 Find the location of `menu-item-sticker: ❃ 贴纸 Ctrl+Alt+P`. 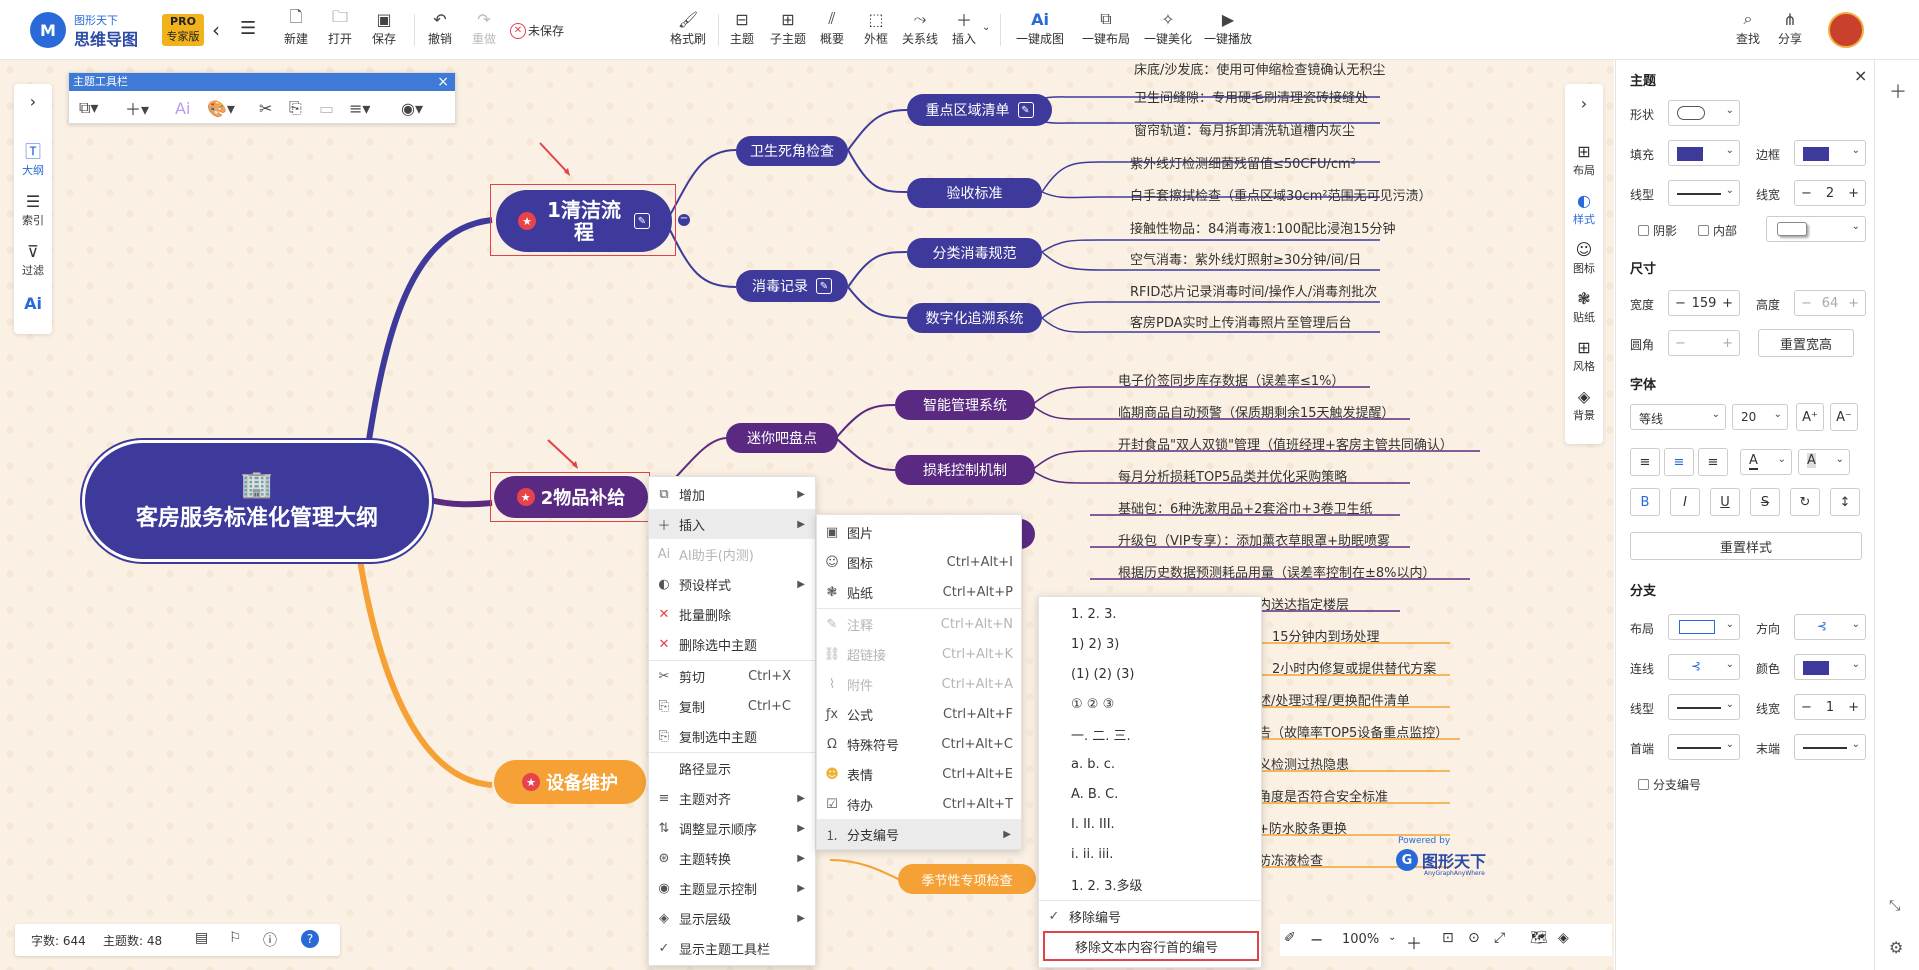

menu-item-sticker: ❃ 贴纸 Ctrl+Alt+P is located at coordinates (919, 592).